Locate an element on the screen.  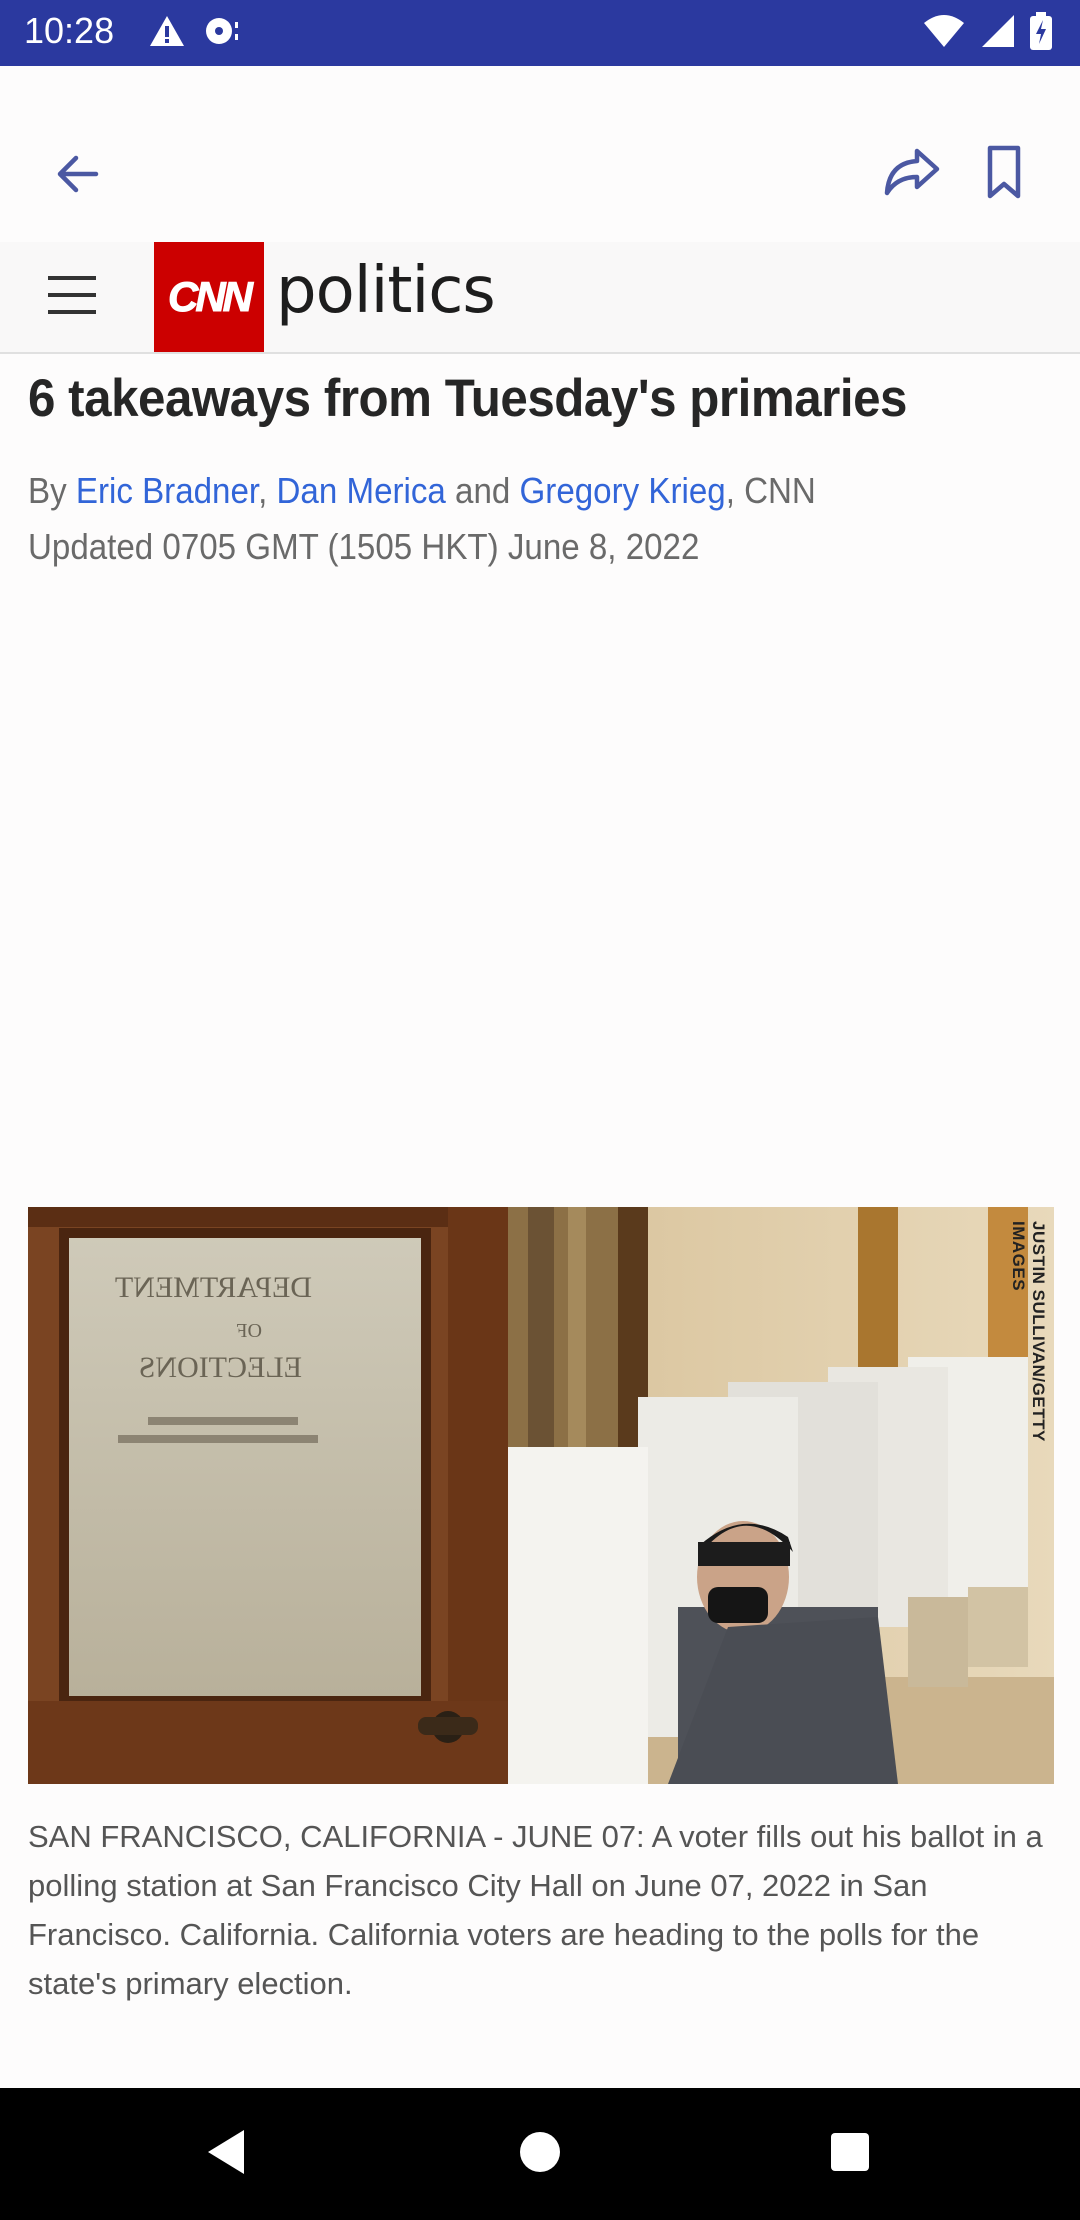
bookmark-icon is located at coordinates (1004, 174).